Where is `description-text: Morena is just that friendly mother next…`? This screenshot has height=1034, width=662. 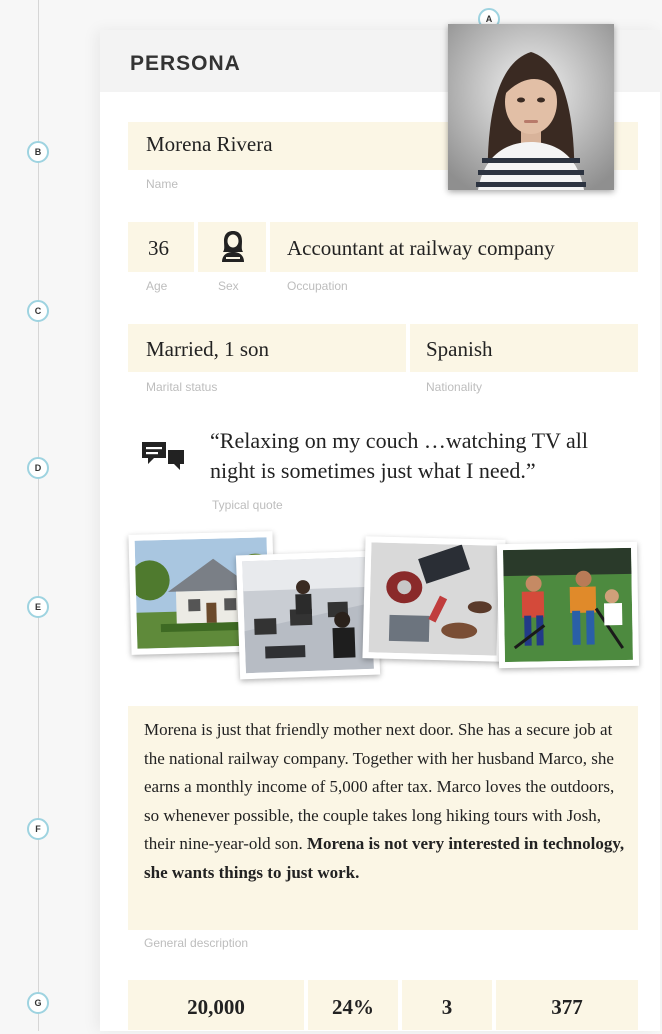
description-text: Morena is just that friendly mother next… is located at coordinates (388, 801).